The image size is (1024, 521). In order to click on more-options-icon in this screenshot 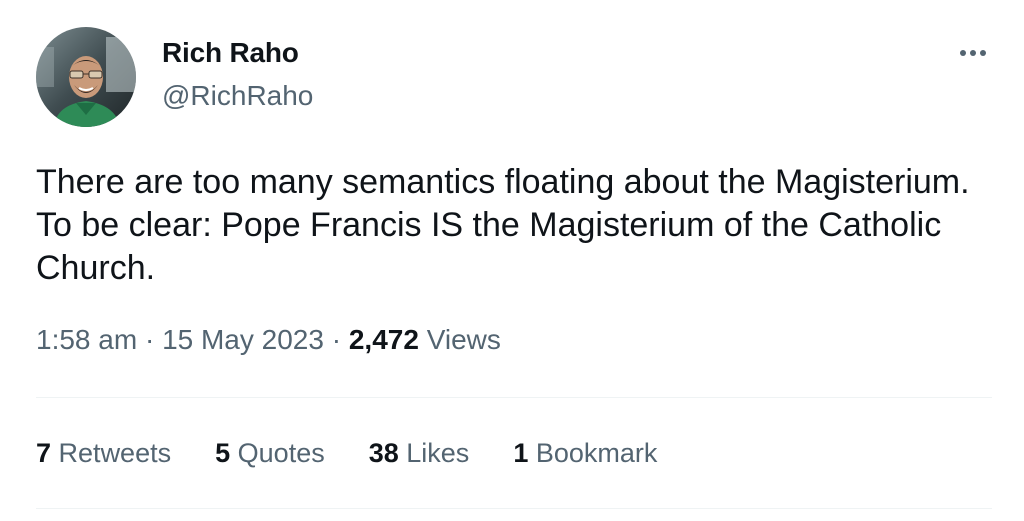, I will do `click(963, 53)`.